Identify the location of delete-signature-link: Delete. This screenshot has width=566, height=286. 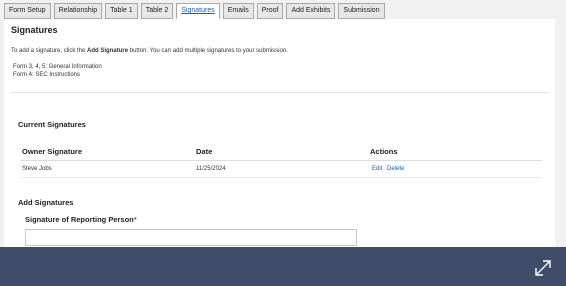
(395, 169).